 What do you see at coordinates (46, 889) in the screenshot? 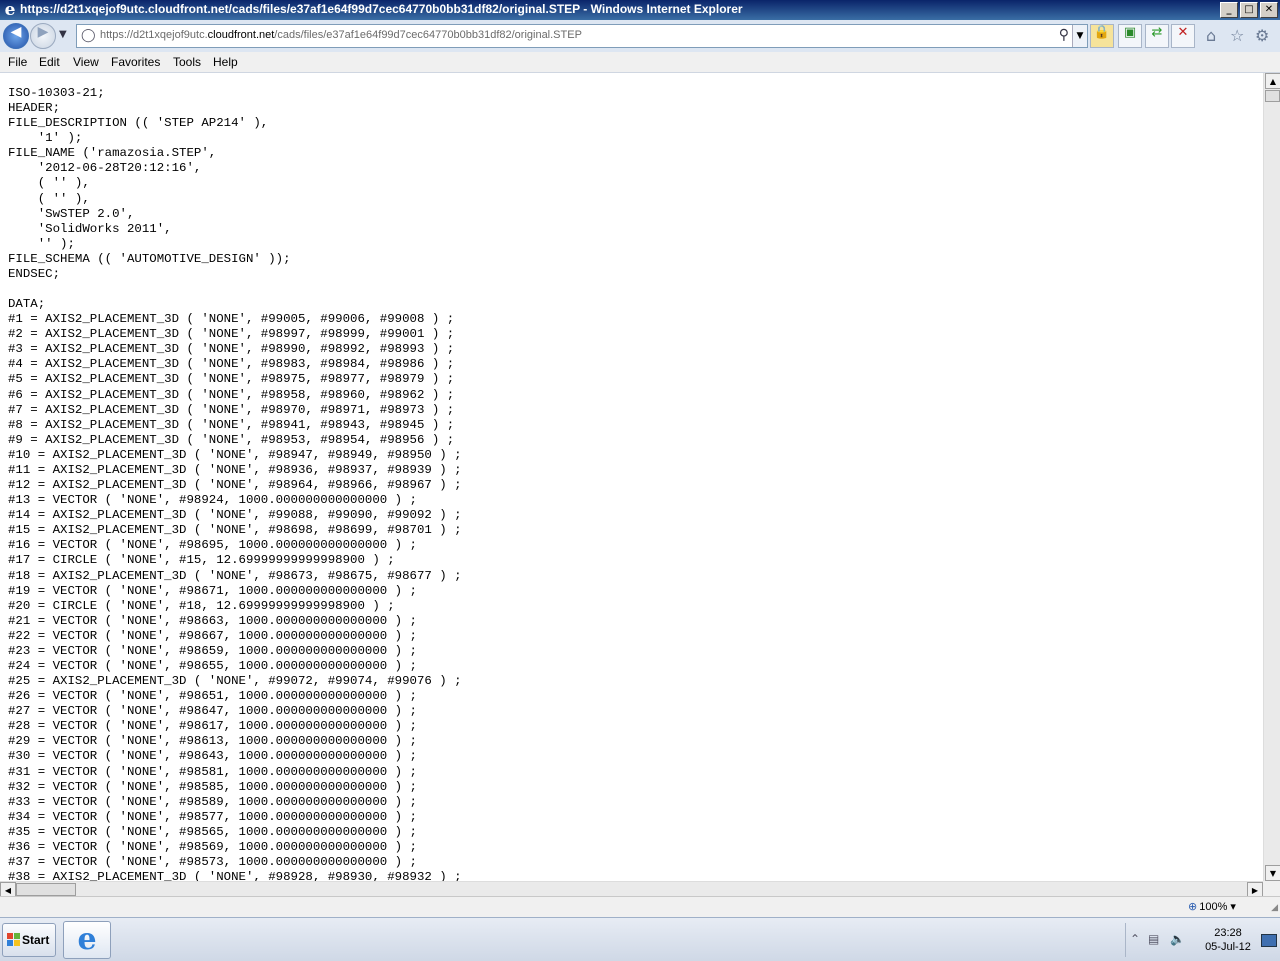
I see `horizontal-scroll-thumb` at bounding box center [46, 889].